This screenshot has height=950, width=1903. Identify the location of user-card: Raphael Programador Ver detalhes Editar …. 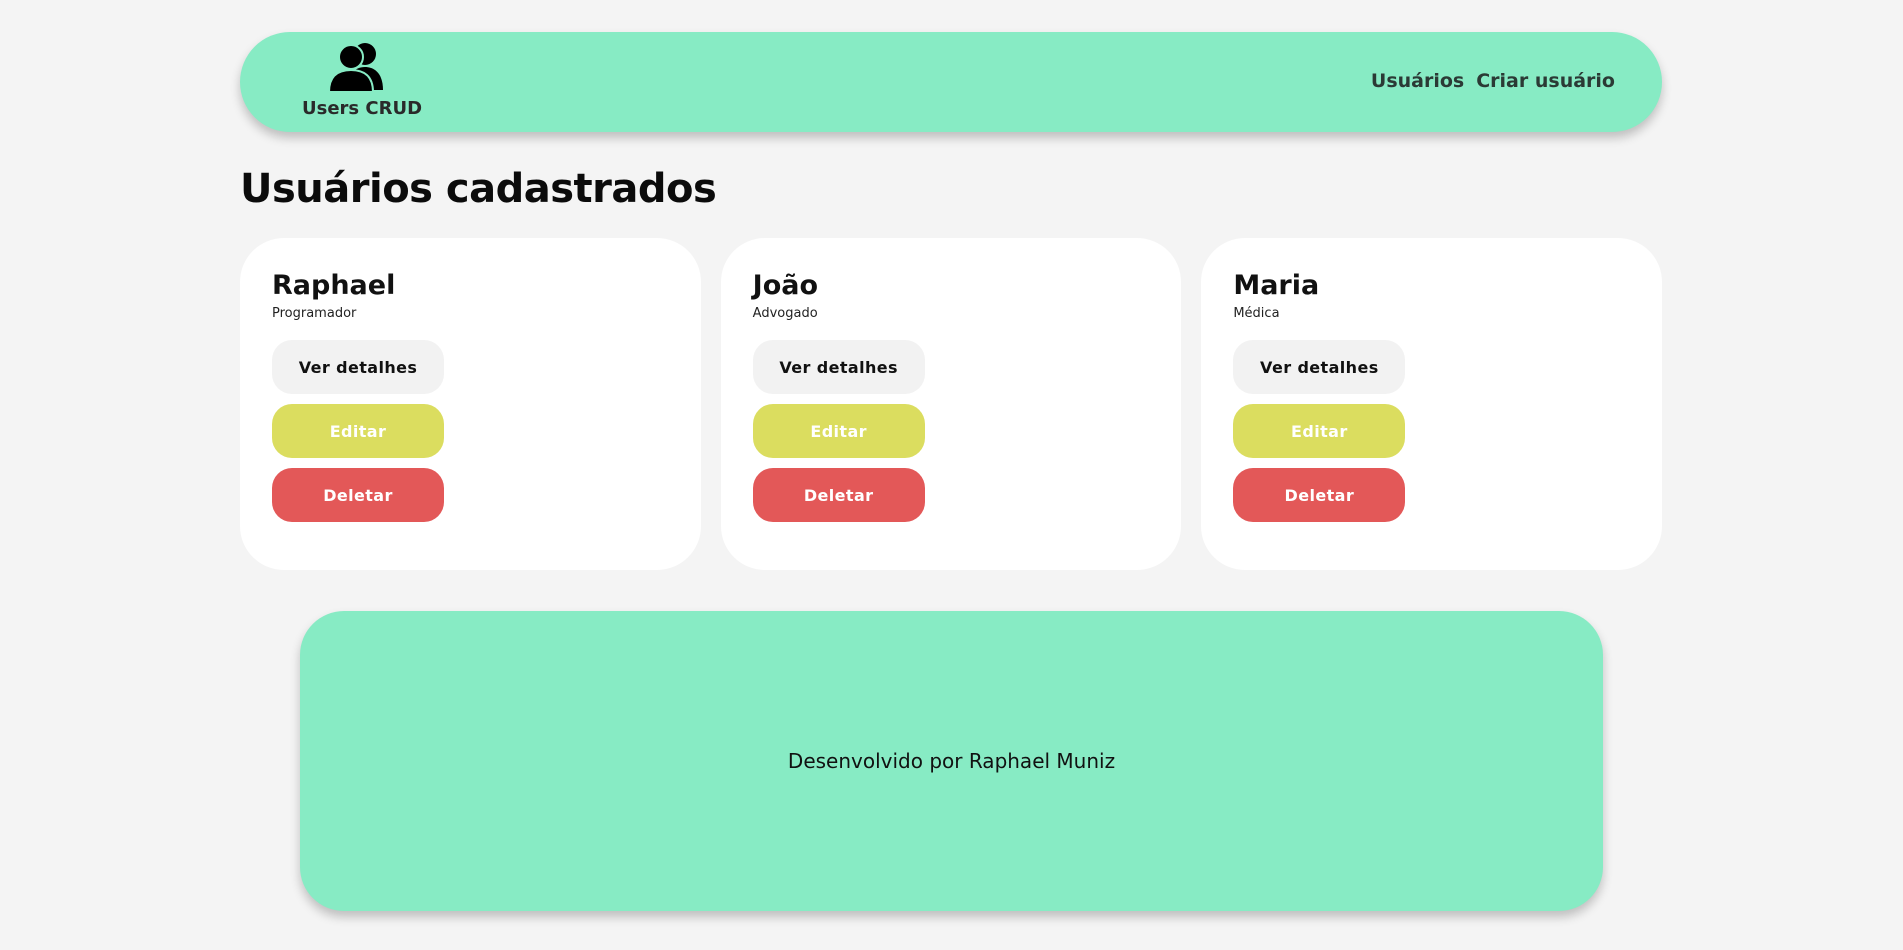
(470, 404).